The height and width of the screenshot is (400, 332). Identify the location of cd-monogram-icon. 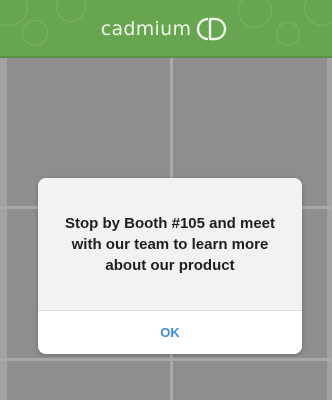
(212, 29).